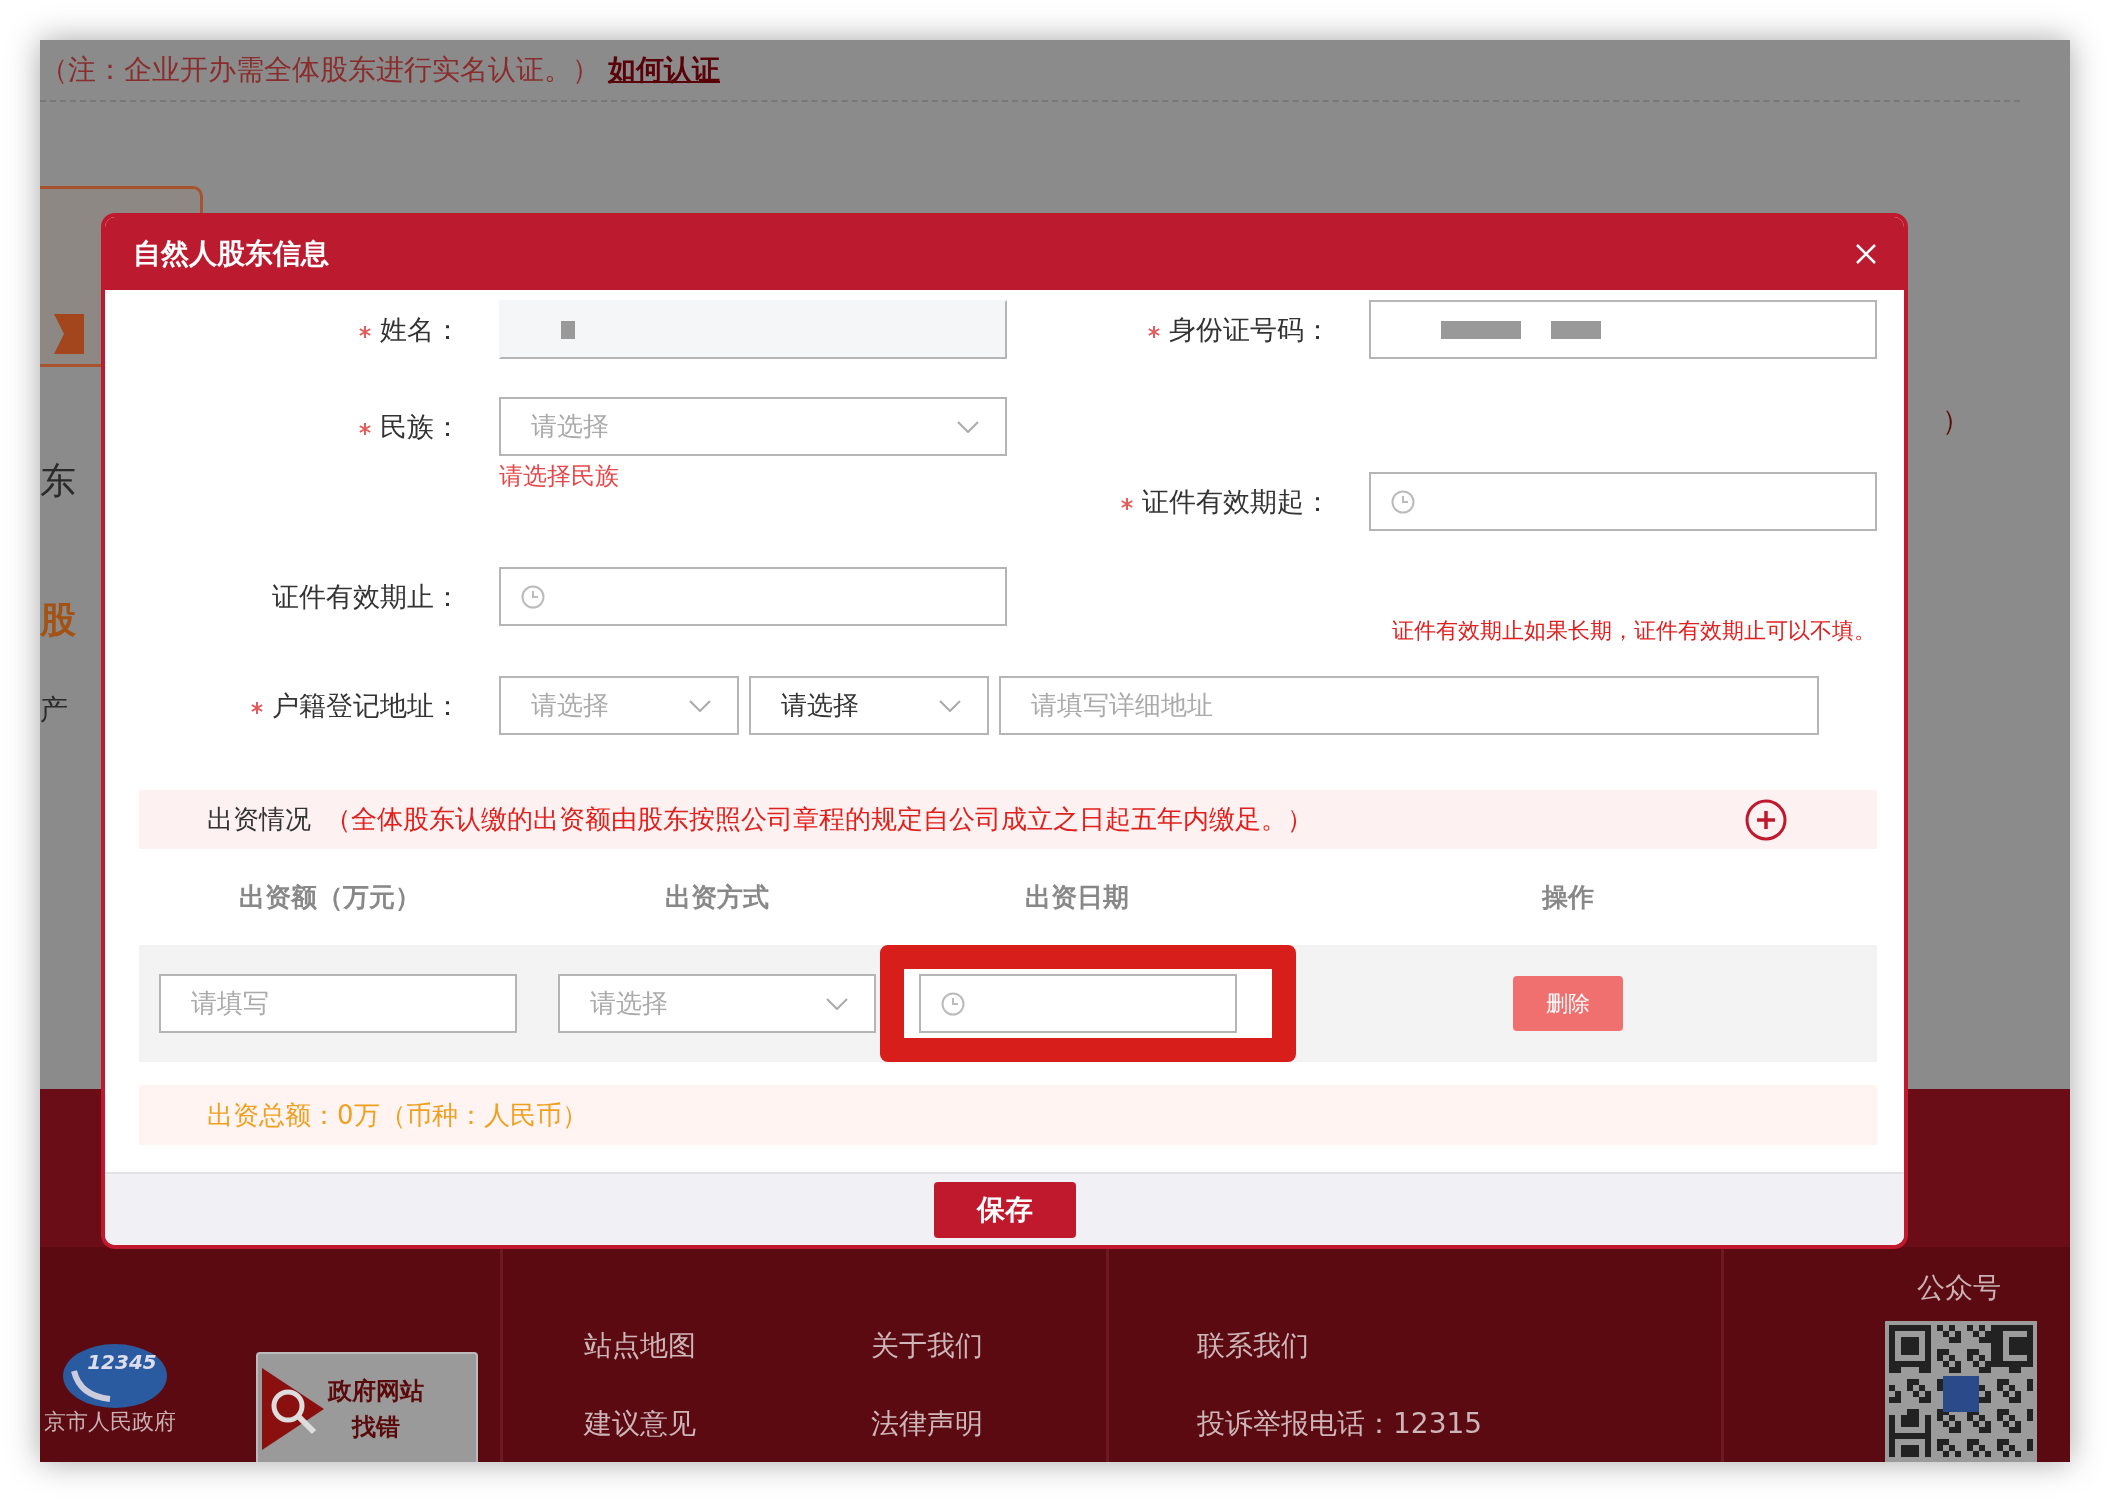  I want to click on footer-link: 投诉举报电话：12315, so click(1459, 1424).